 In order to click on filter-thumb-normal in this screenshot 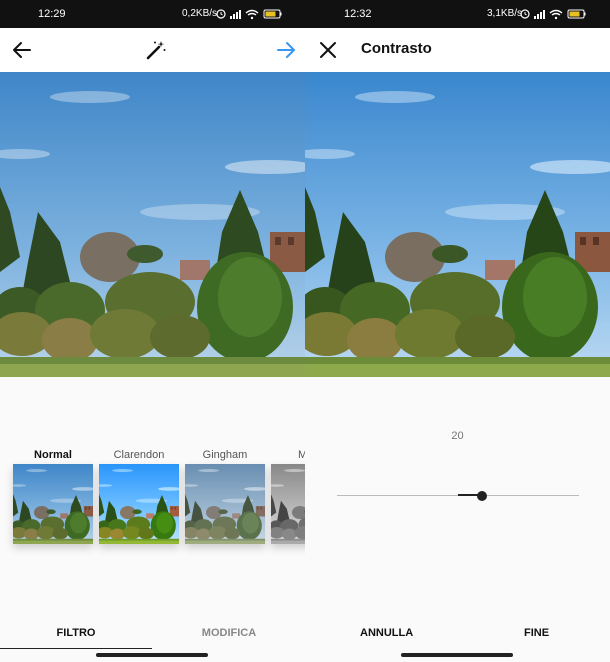, I will do `click(53, 504)`.